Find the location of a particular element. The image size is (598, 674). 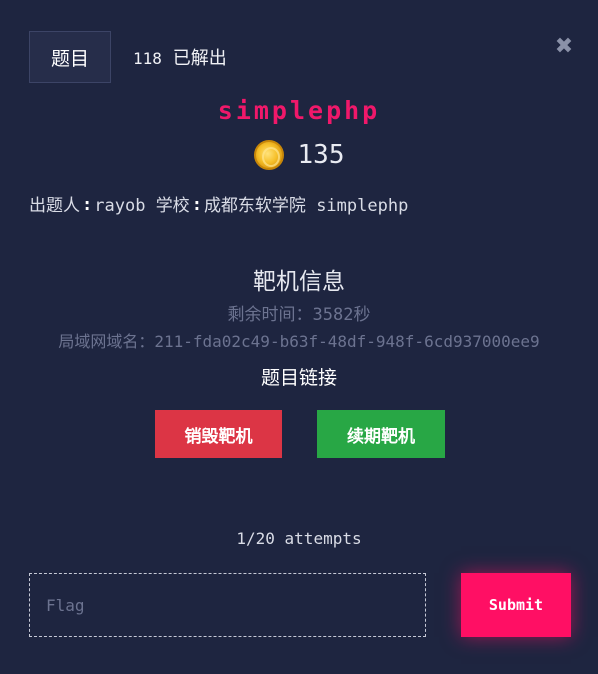

domain-value: 211-fda02c49-b63f-48df-948f-6cd937000ee9 is located at coordinates (347, 341).